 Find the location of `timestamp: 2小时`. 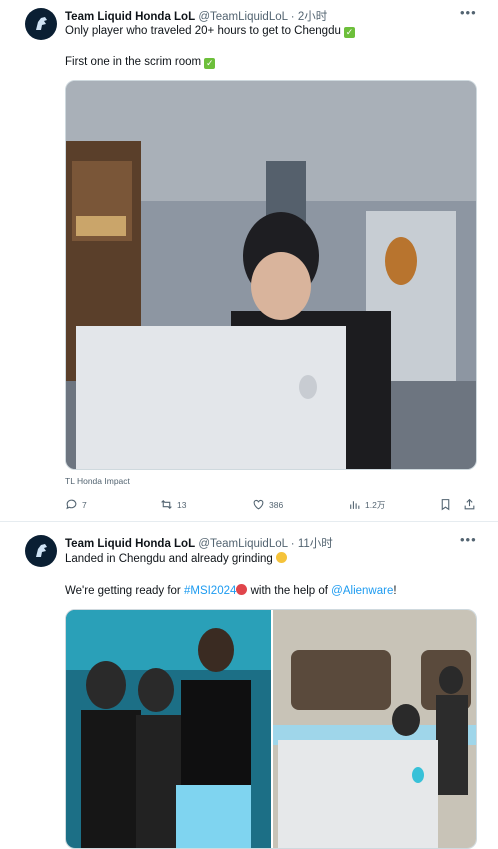

timestamp: 2小时 is located at coordinates (312, 17).